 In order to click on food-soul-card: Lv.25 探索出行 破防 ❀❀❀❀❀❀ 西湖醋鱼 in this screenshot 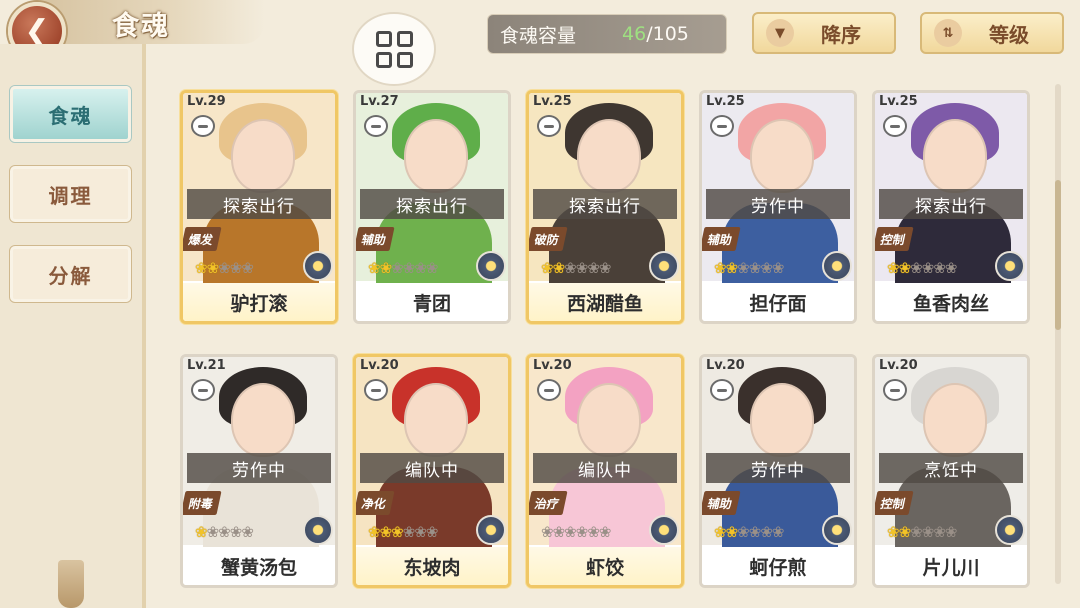, I will do `click(605, 207)`.